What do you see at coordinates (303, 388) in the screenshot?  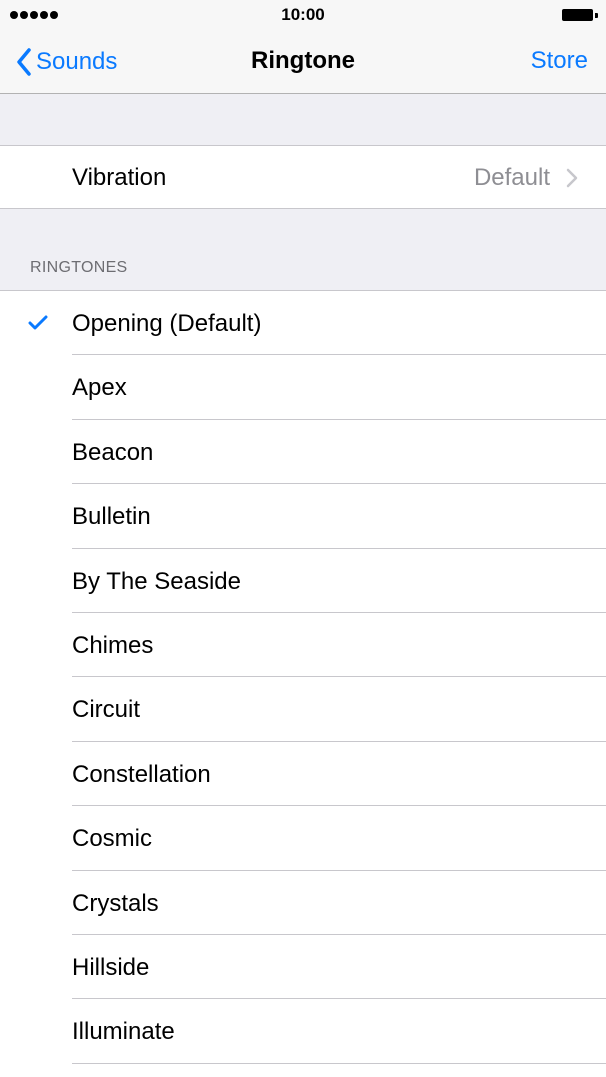 I see `ringtone-item: Apex` at bounding box center [303, 388].